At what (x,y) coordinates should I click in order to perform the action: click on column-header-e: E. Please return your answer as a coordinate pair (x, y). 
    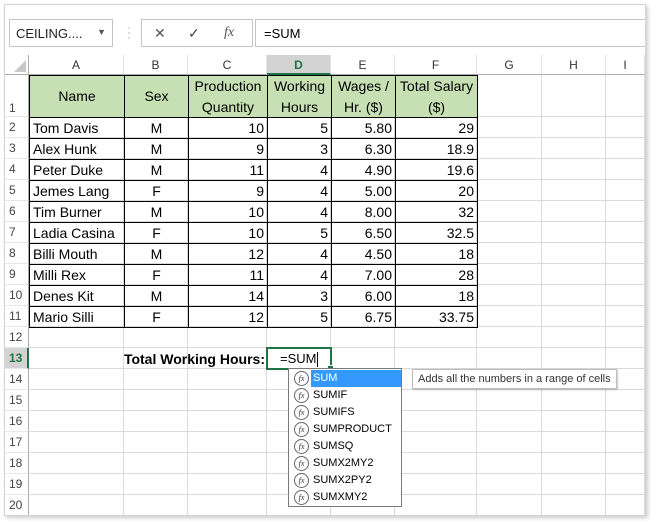
    Looking at the image, I should click on (363, 65).